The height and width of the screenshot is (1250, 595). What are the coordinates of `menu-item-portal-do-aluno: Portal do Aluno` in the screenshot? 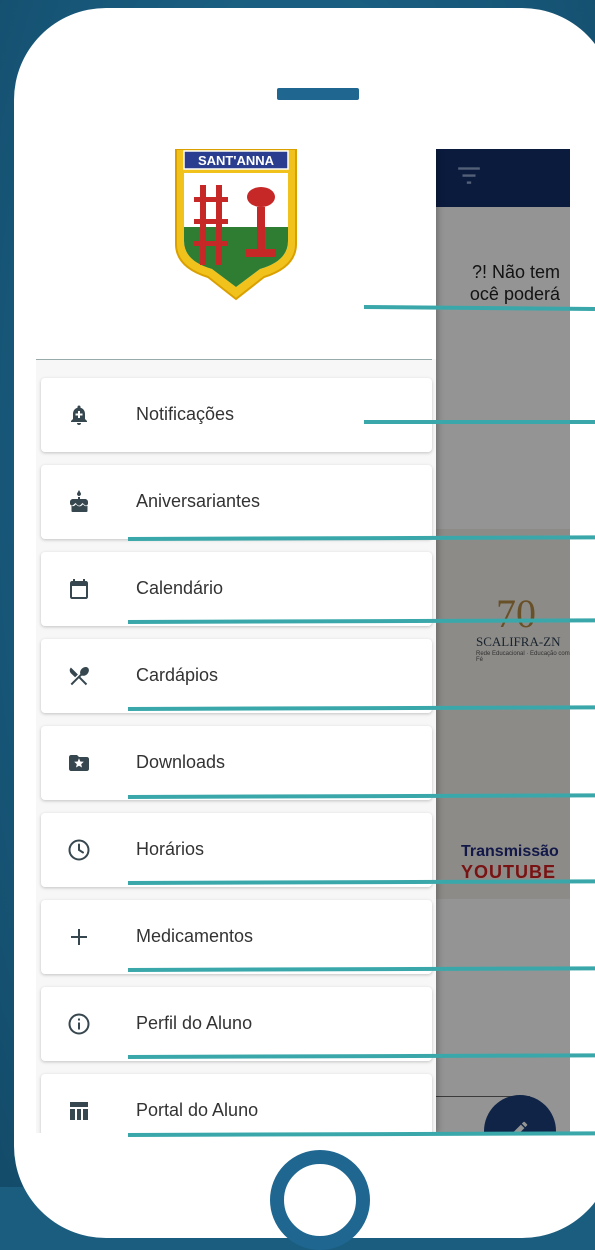 It's located at (236, 1103).